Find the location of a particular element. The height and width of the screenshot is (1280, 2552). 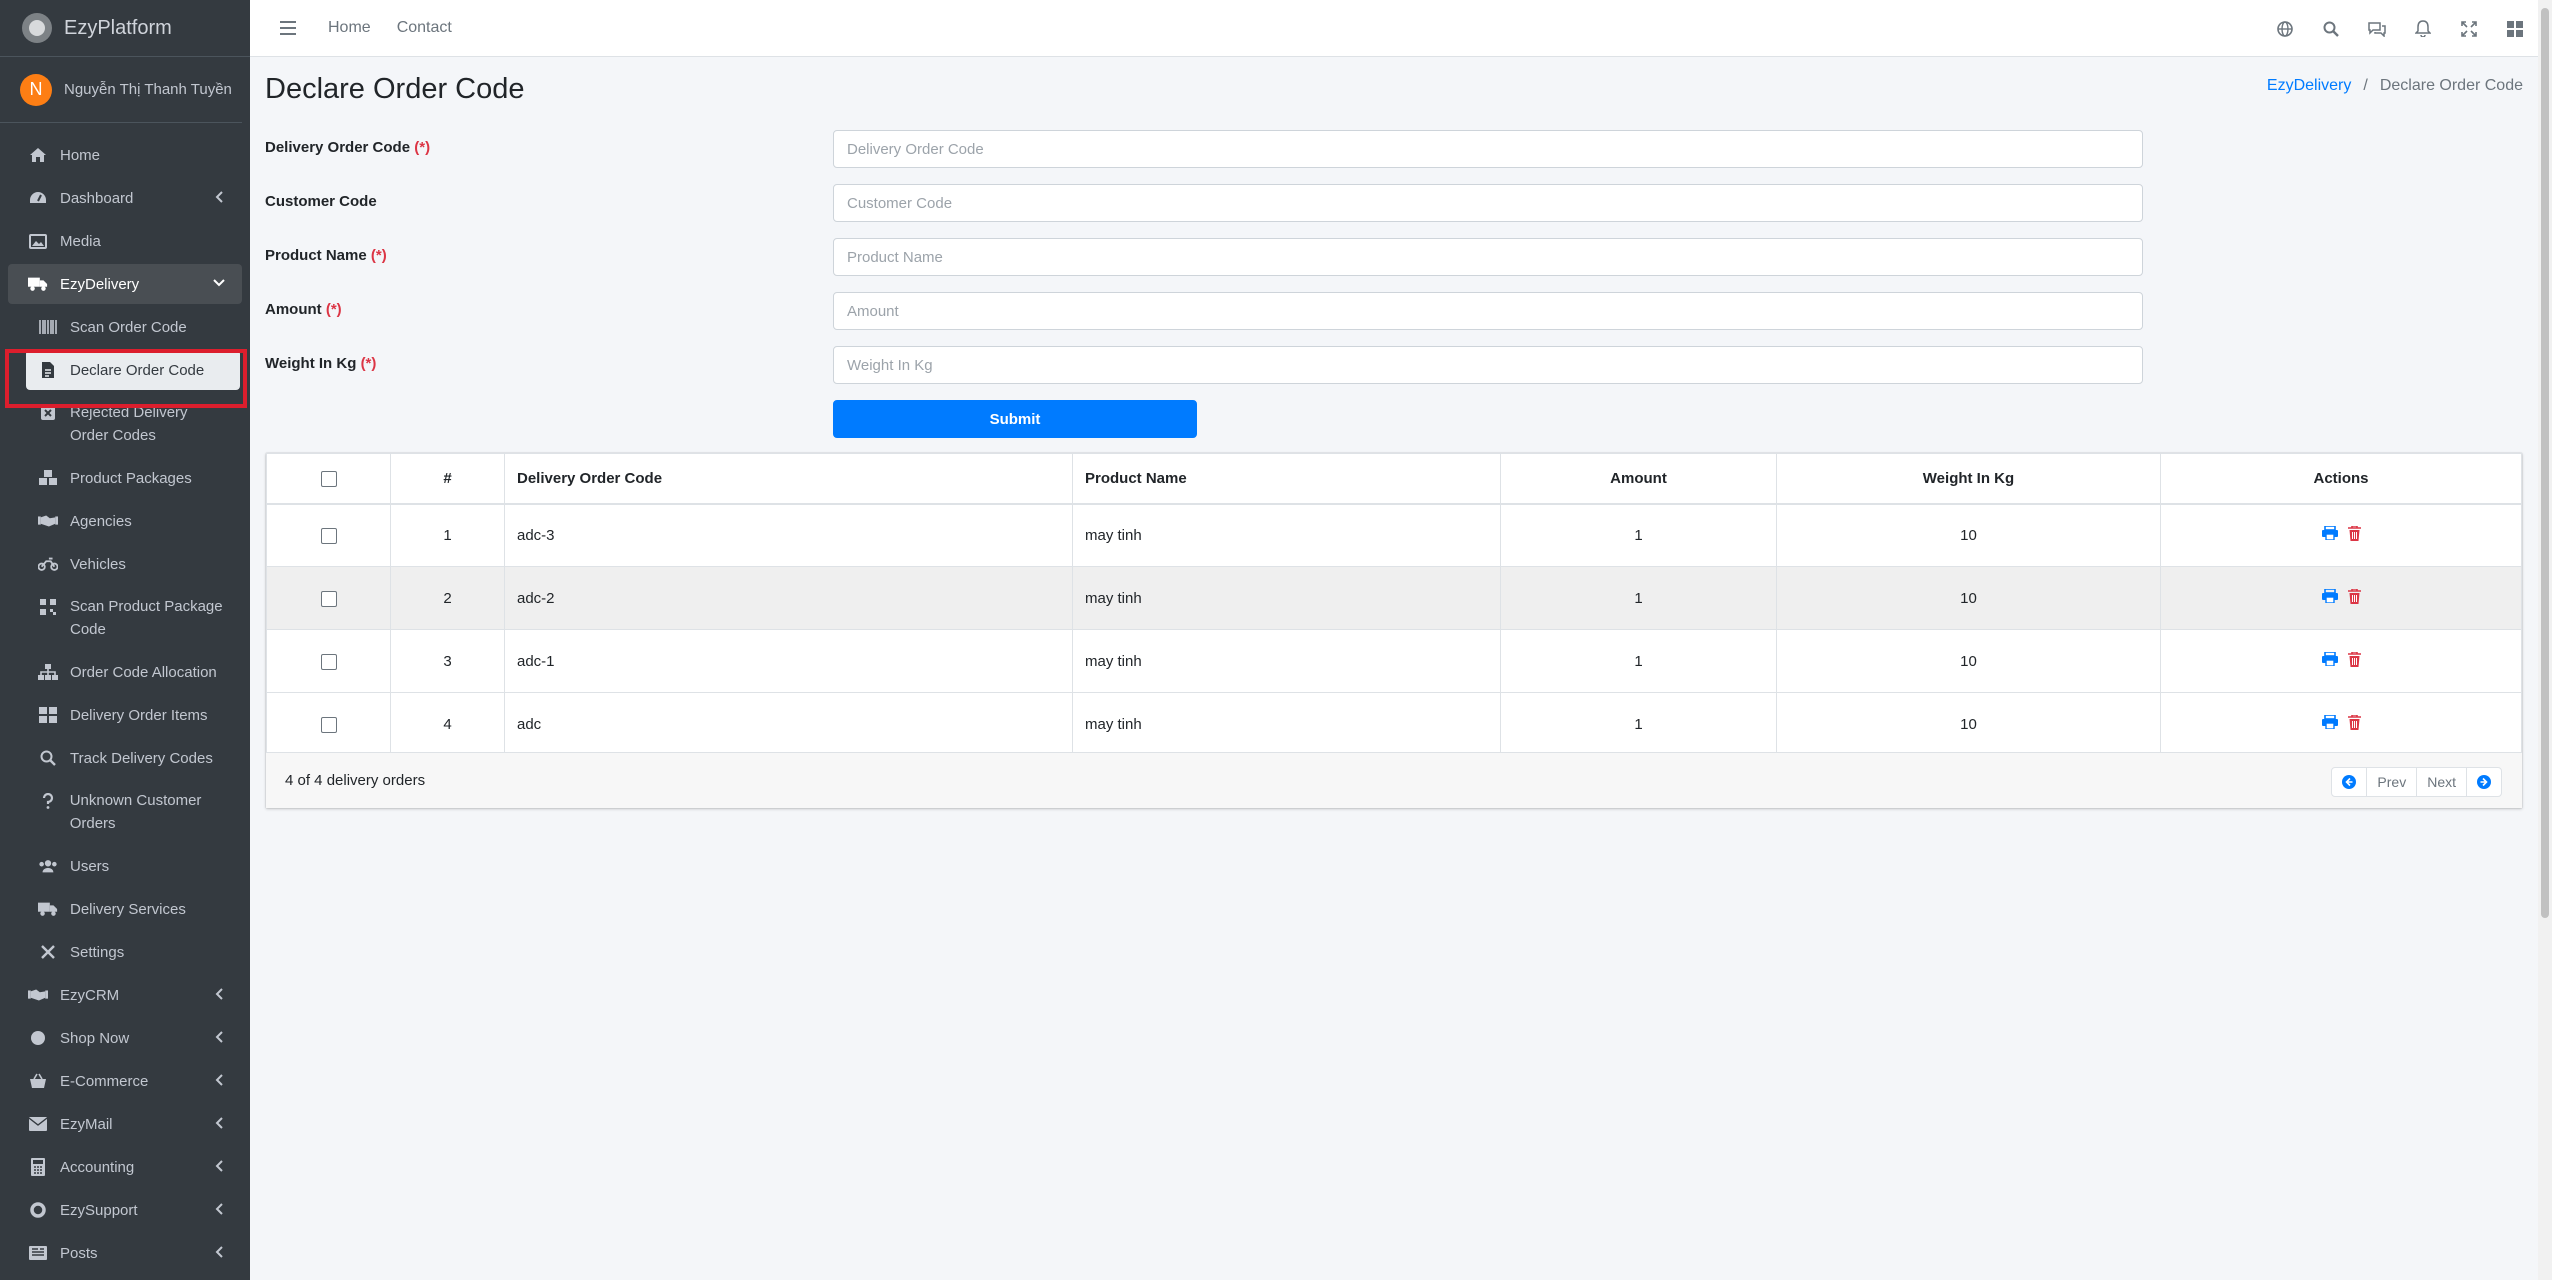

form-row-product-name: Product Name (*) is located at coordinates (1265, 257).